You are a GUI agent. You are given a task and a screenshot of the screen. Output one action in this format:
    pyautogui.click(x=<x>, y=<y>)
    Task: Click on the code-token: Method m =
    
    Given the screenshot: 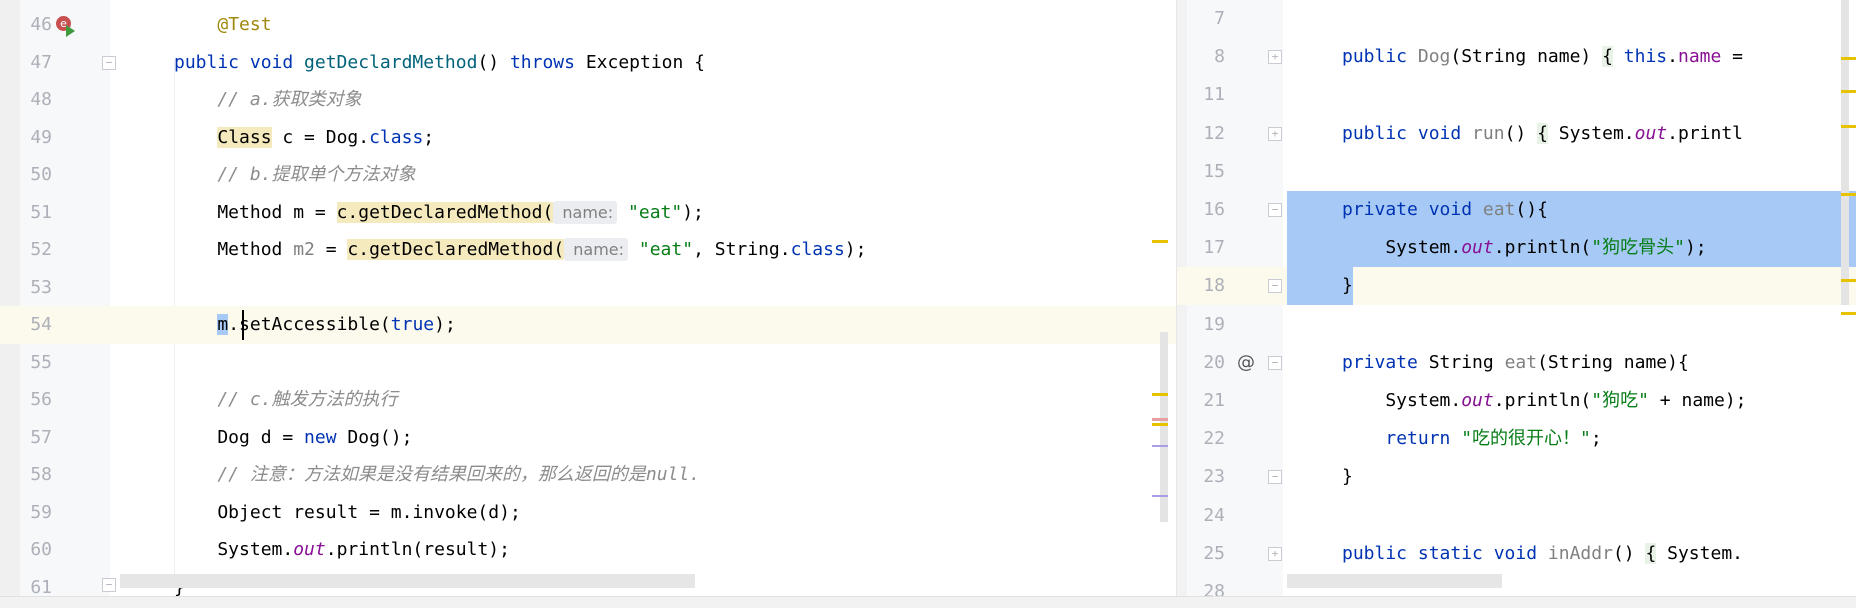 What is the action you would take?
    pyautogui.click(x=255, y=212)
    